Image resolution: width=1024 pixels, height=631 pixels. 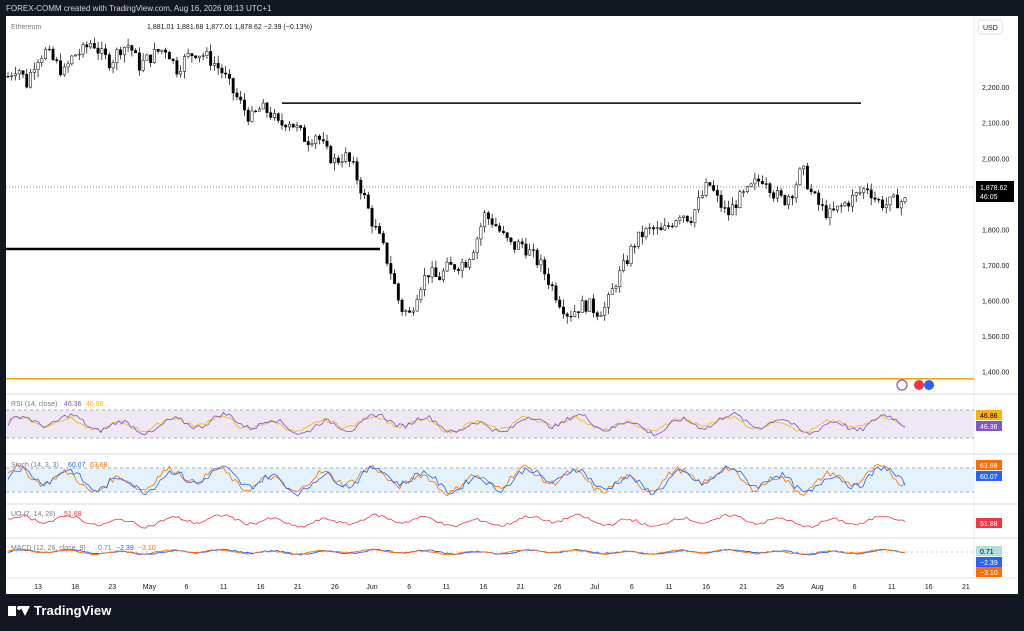 What do you see at coordinates (33, 514) in the screenshot?
I see `uo-title: UO (7, 14, 28)` at bounding box center [33, 514].